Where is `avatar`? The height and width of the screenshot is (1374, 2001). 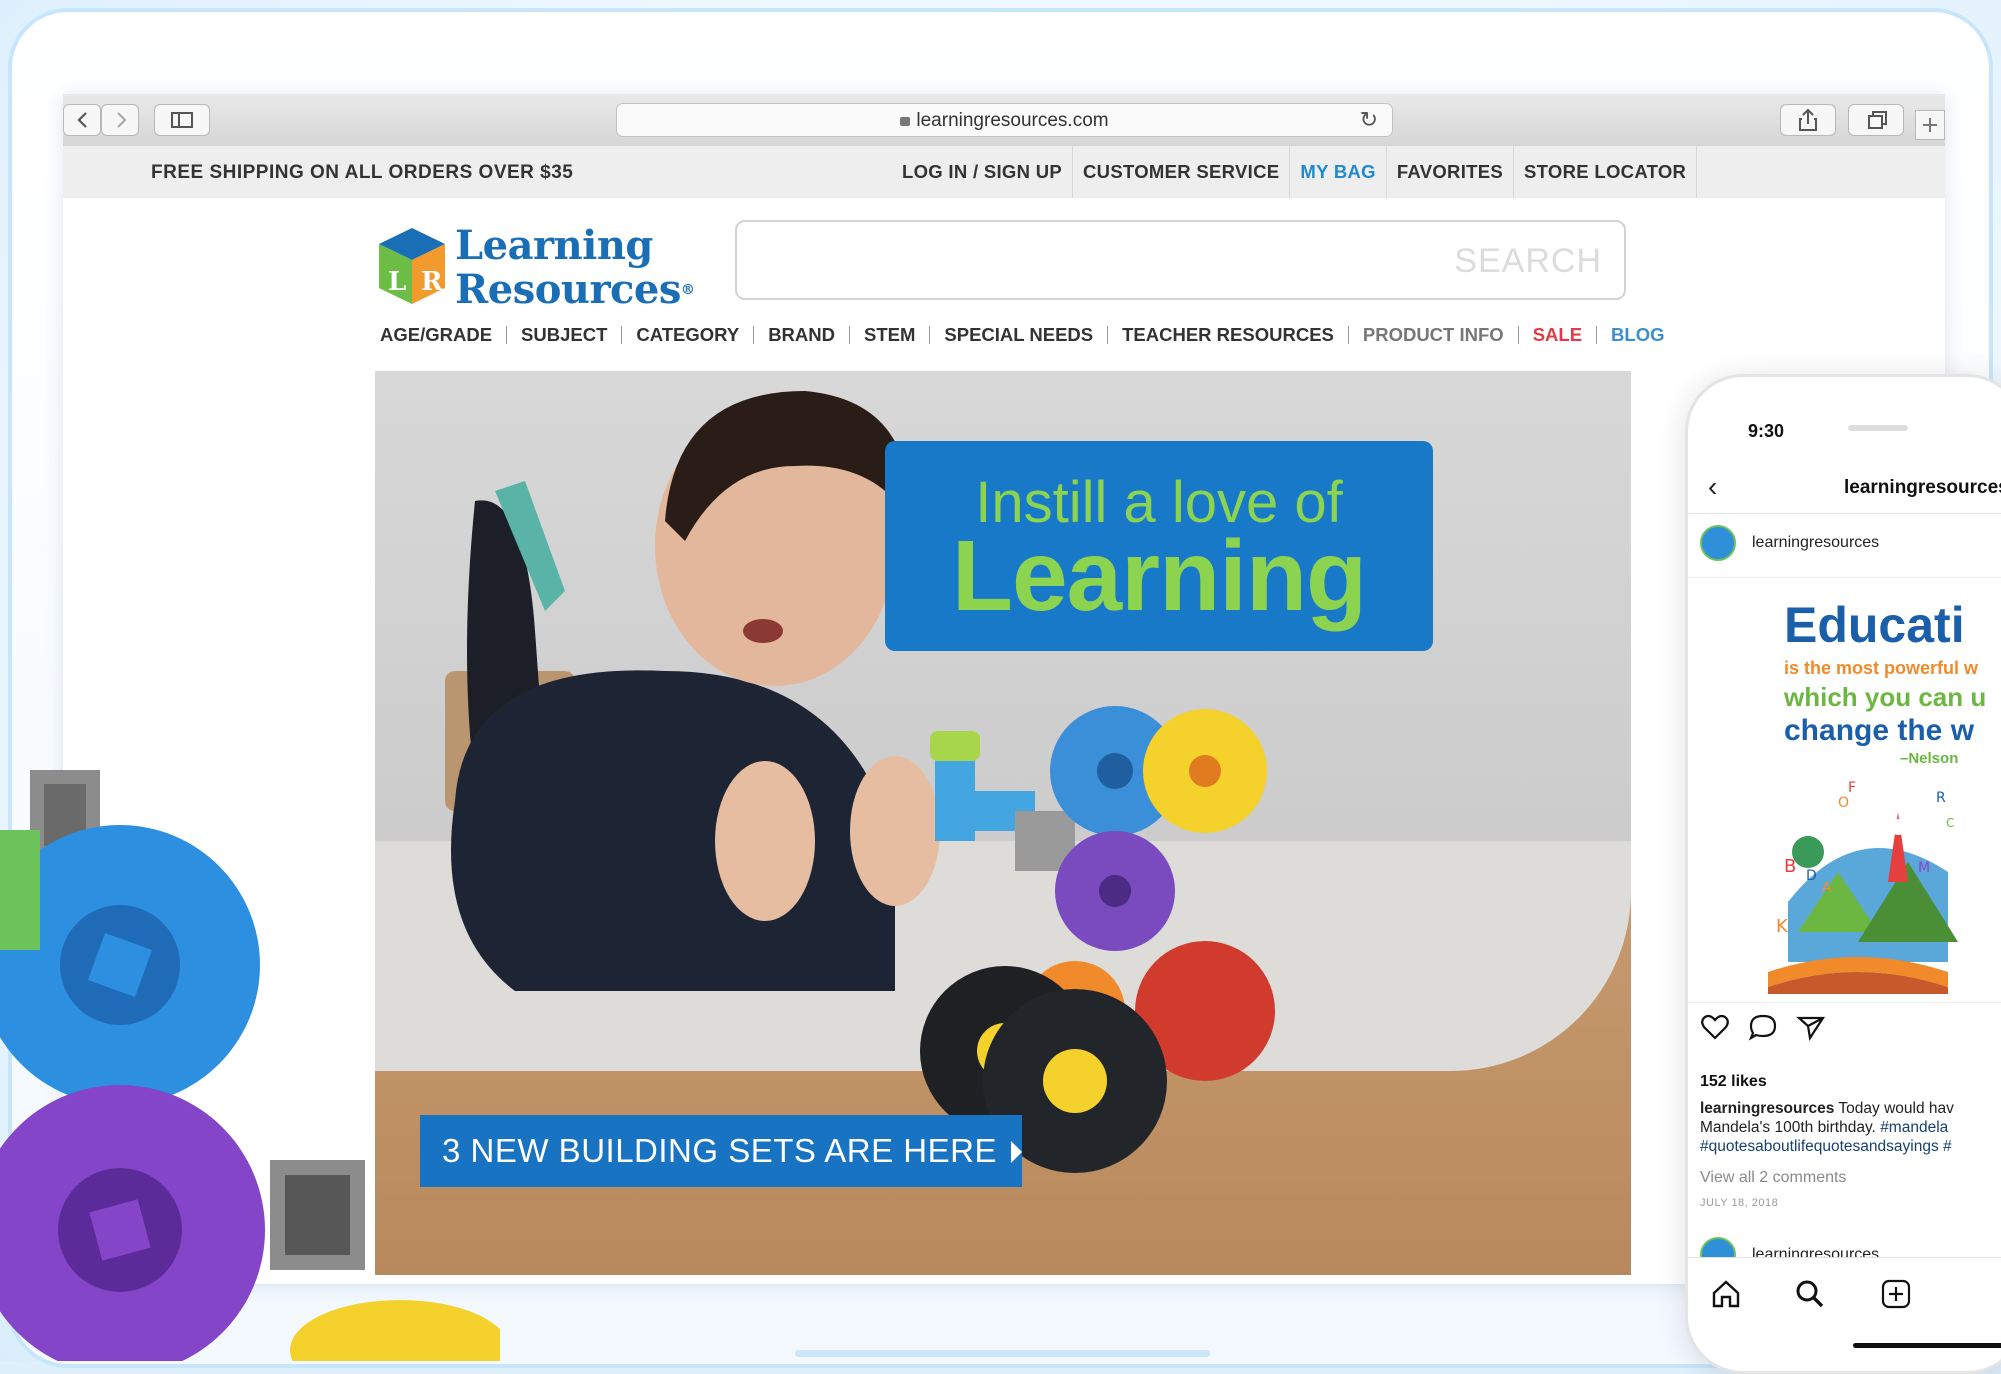 avatar is located at coordinates (1718, 543).